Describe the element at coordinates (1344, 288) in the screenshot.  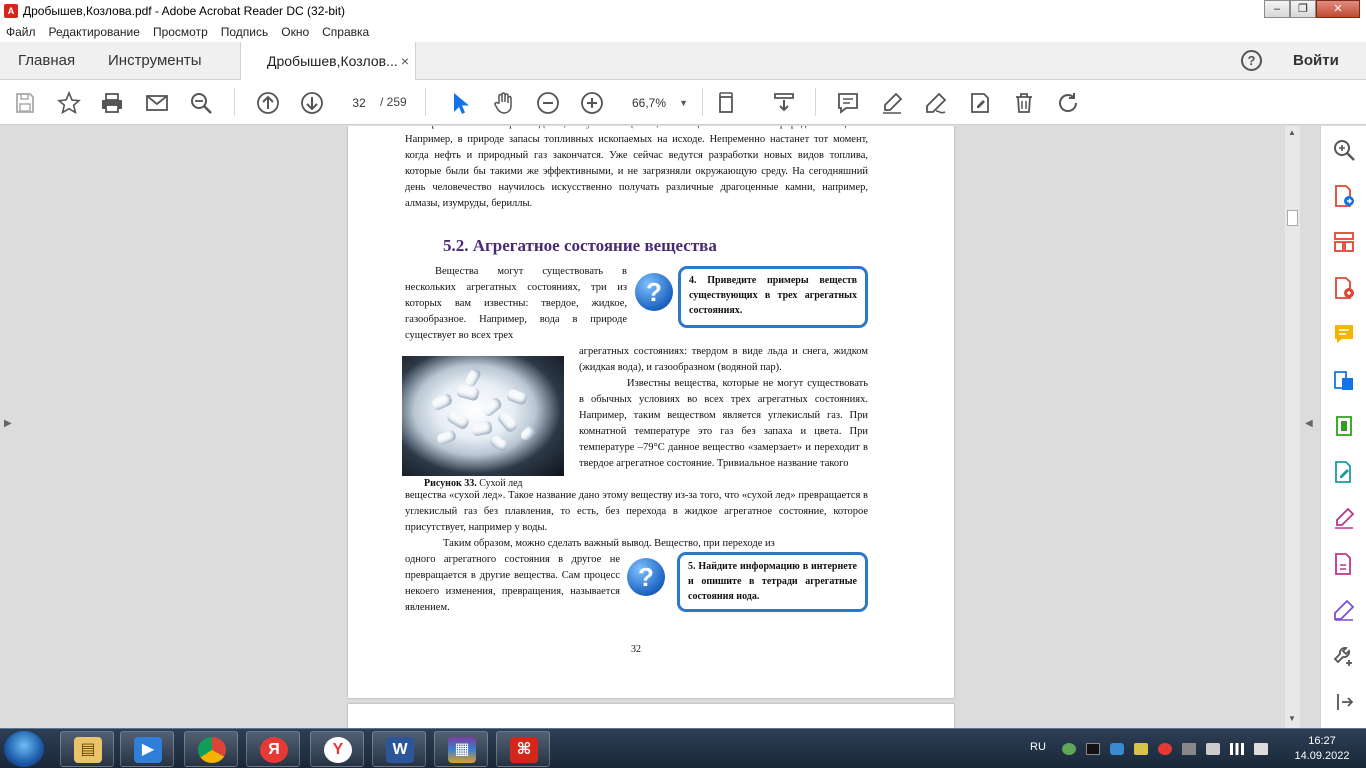
I see `create-pdf-icon` at that location.